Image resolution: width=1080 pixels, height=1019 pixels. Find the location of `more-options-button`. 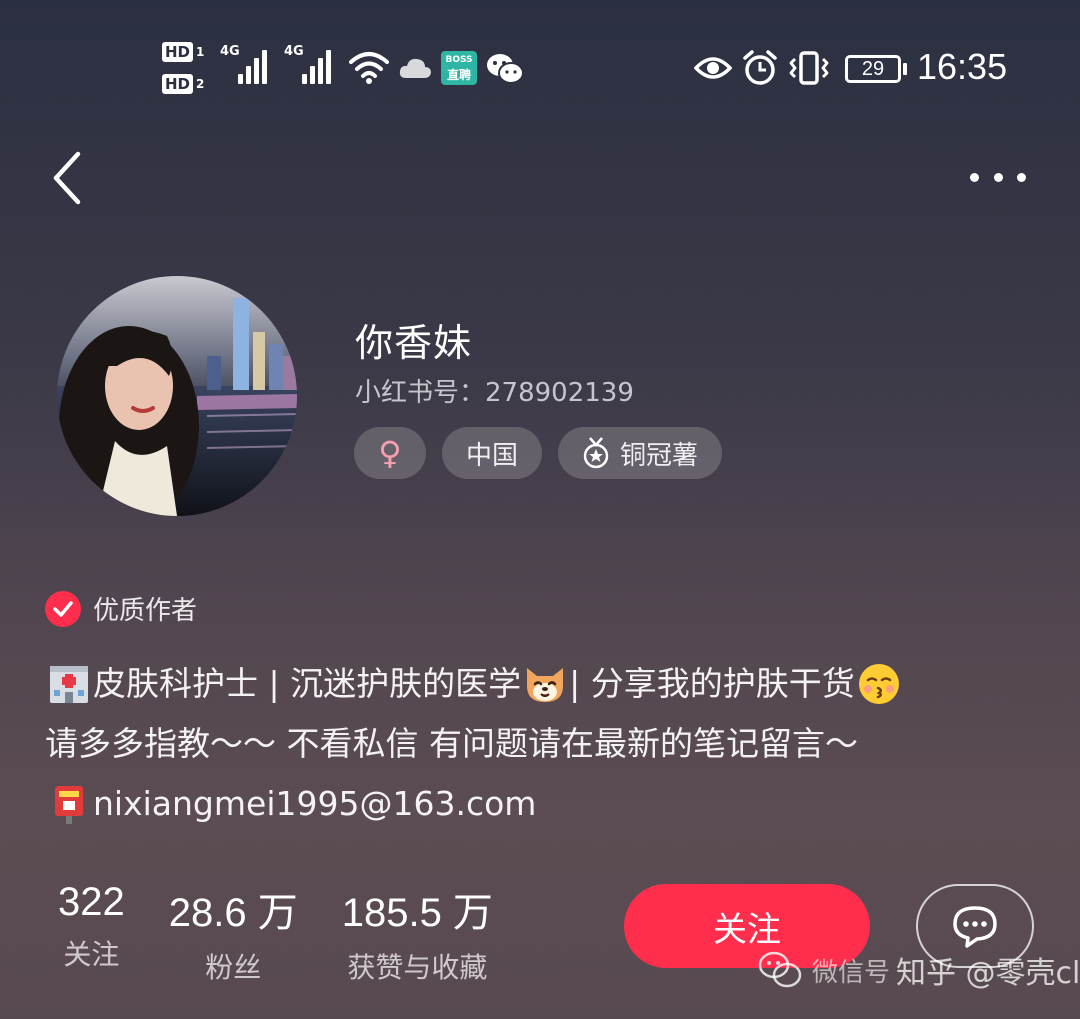

more-options-button is located at coordinates (998, 177).